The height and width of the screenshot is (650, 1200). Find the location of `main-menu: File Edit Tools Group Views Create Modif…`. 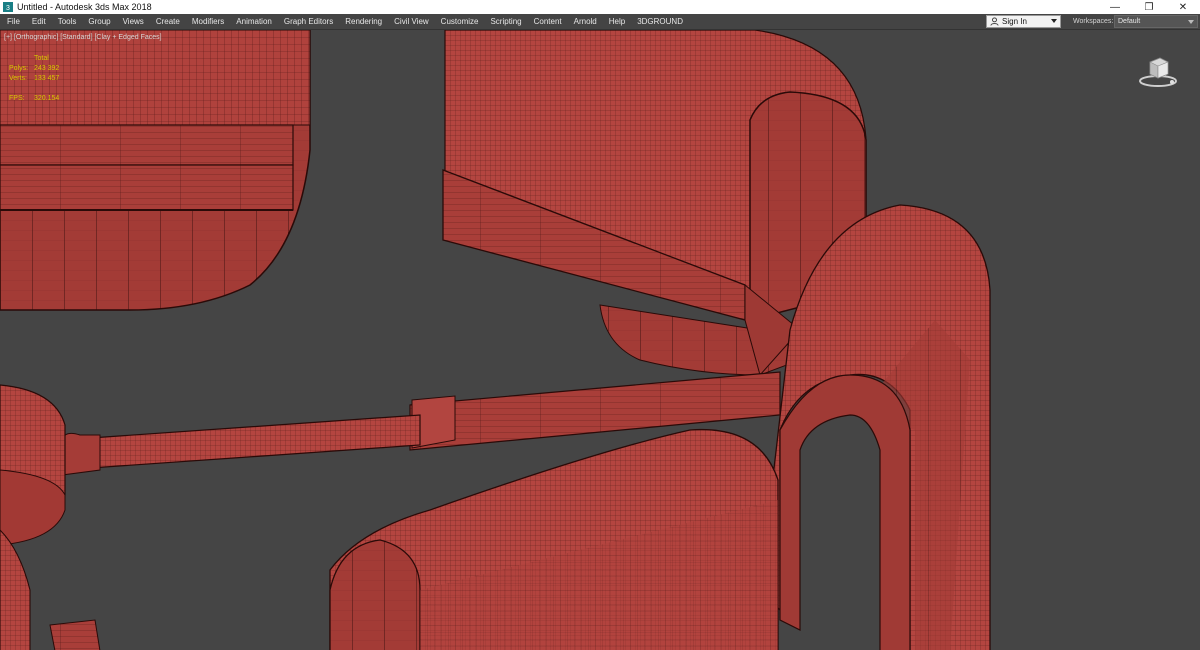

main-menu: File Edit Tools Group Views Create Modif… is located at coordinates (344, 21).